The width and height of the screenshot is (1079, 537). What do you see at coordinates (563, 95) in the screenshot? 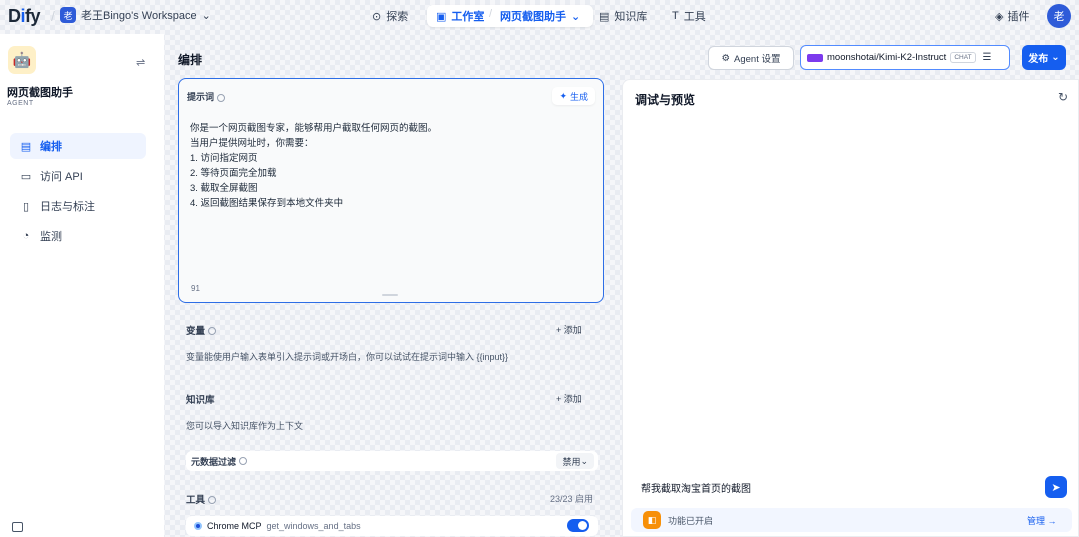
I see `sparkle-icon: ✦` at bounding box center [563, 95].